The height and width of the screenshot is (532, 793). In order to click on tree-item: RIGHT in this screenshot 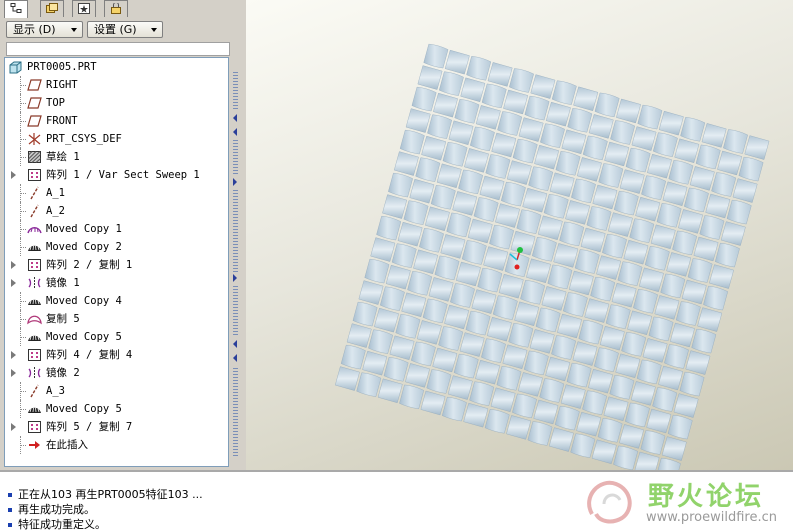, I will do `click(116, 85)`.